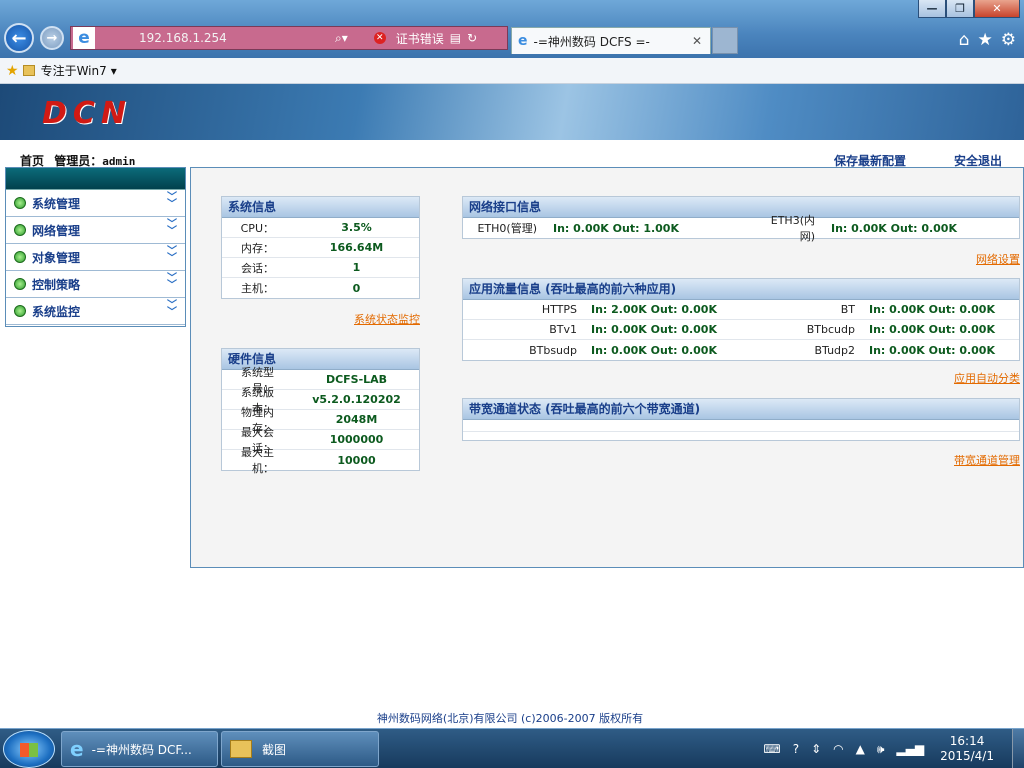  Describe the element at coordinates (725, 40) in the screenshot. I see `new-tab-button` at that location.